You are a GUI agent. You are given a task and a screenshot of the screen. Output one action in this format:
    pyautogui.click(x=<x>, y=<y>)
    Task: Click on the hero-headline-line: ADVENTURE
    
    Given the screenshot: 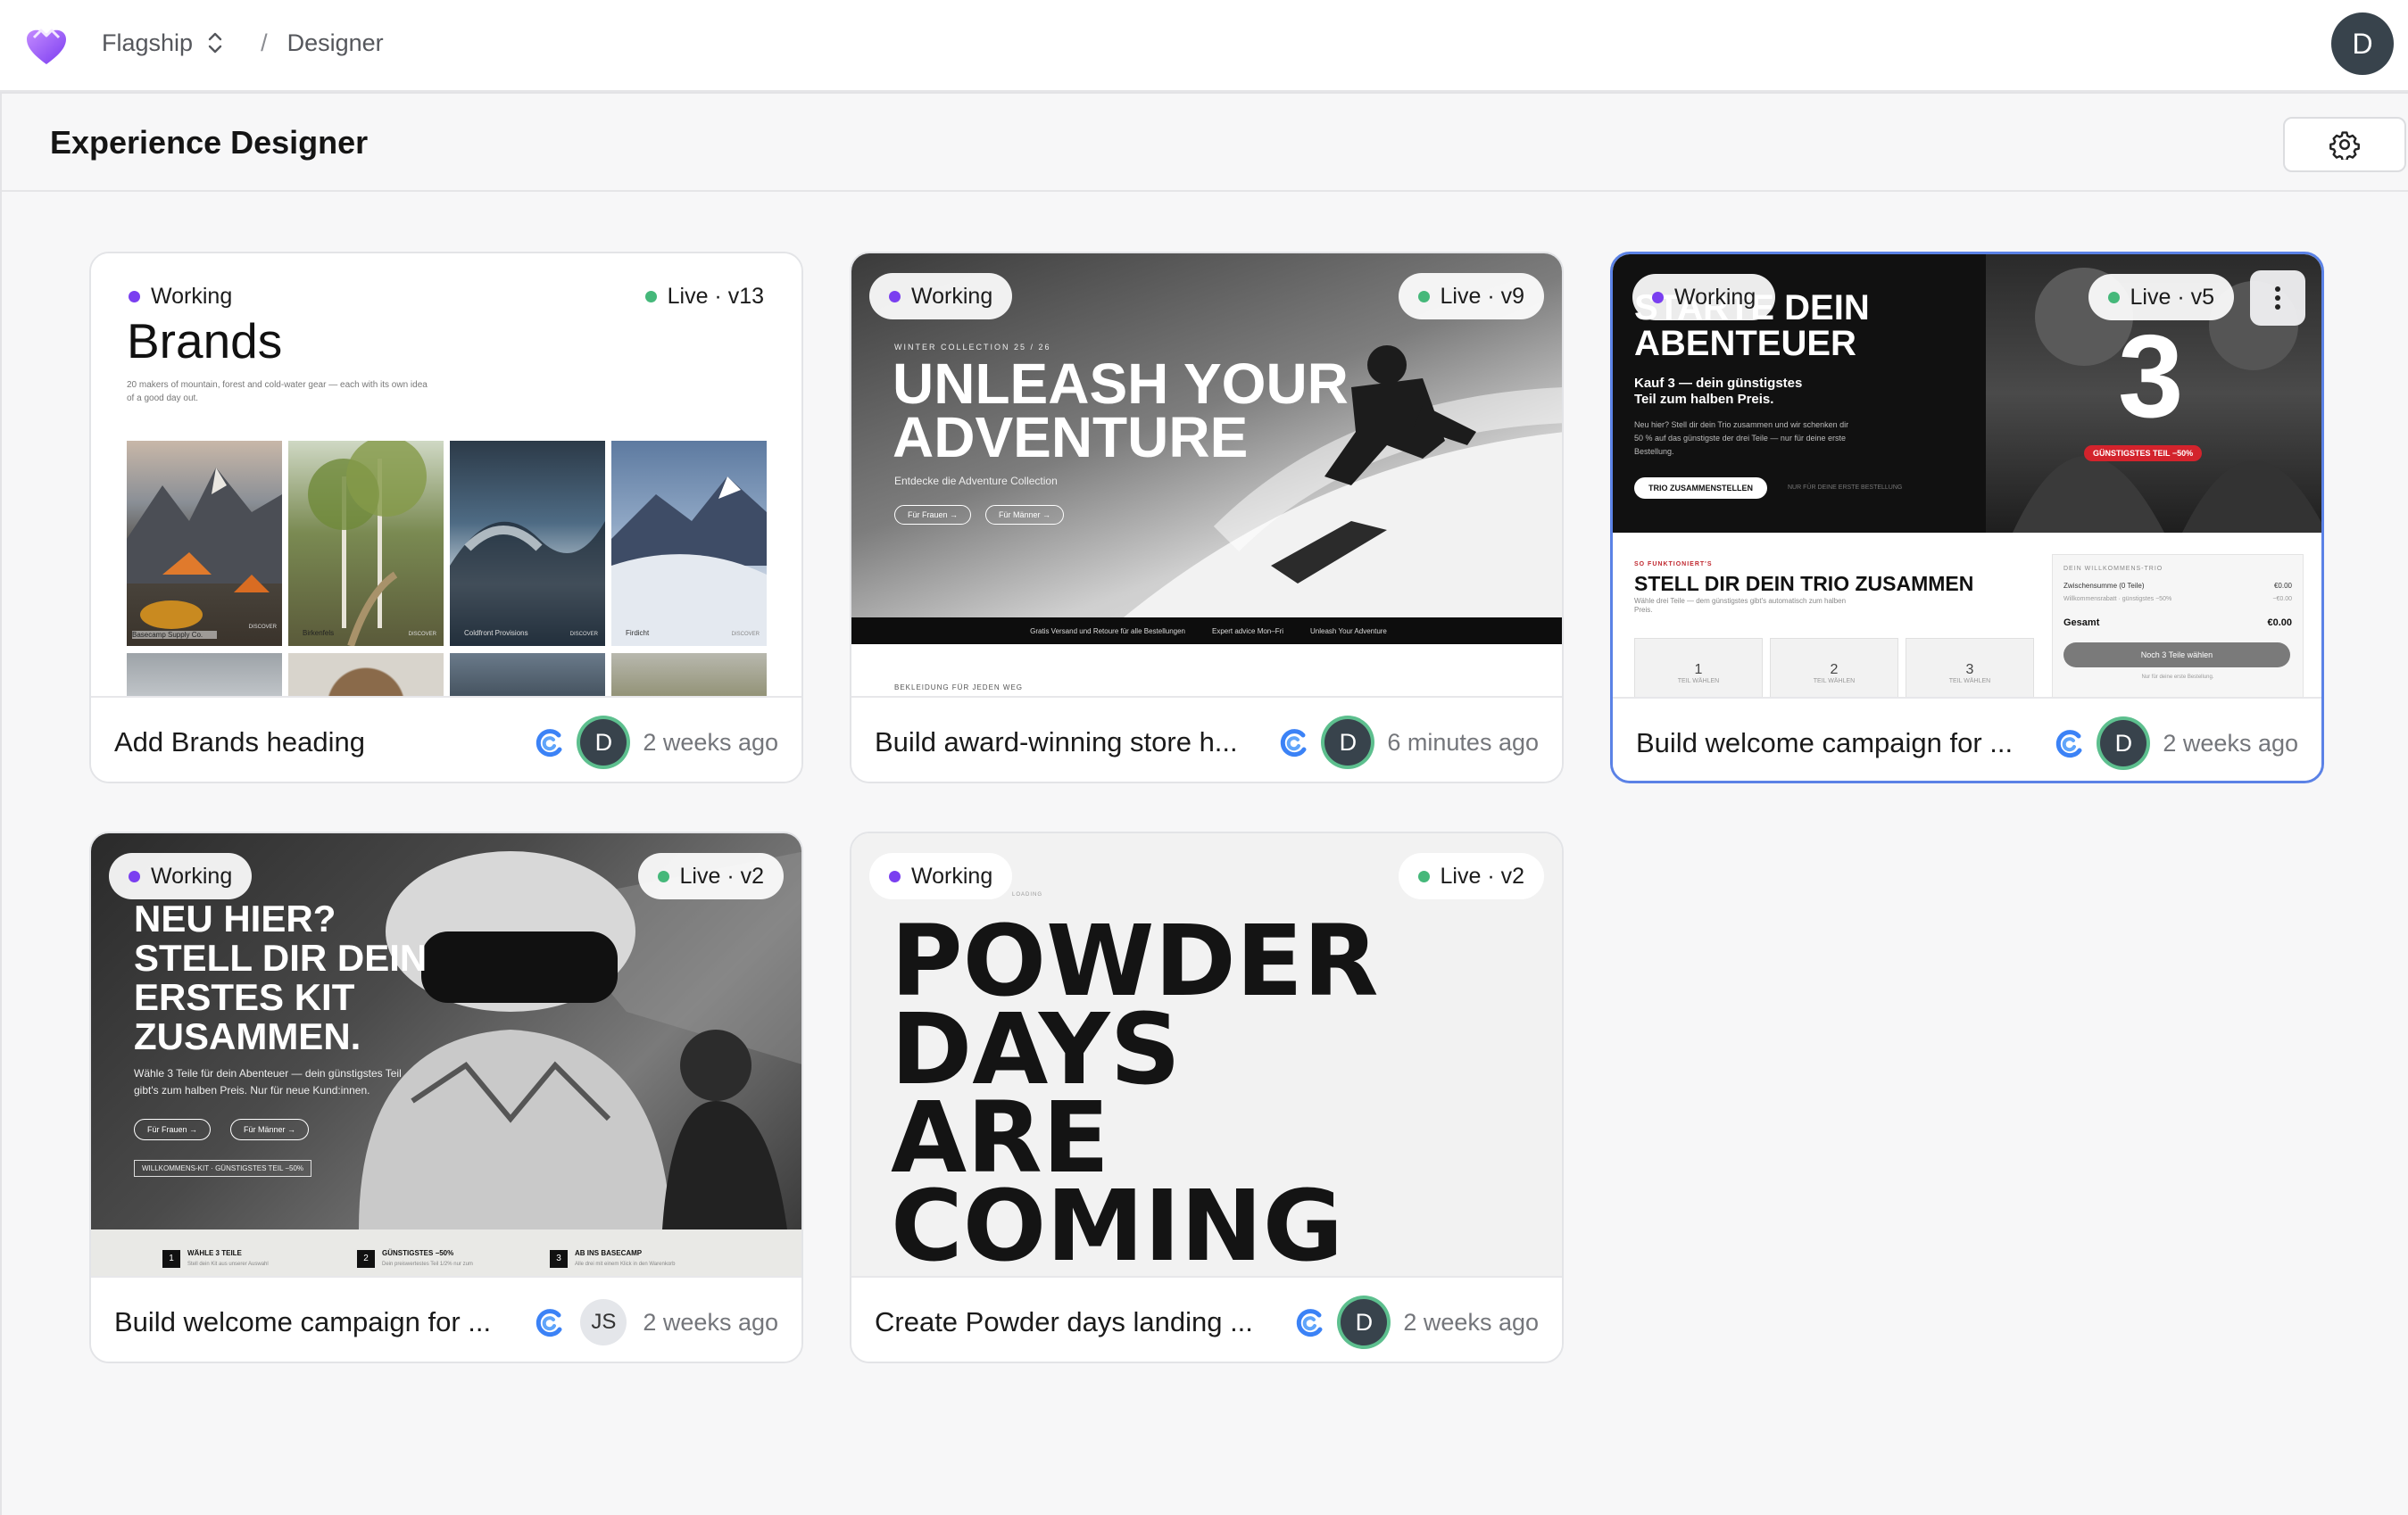 What is the action you would take?
    pyautogui.click(x=1071, y=437)
    